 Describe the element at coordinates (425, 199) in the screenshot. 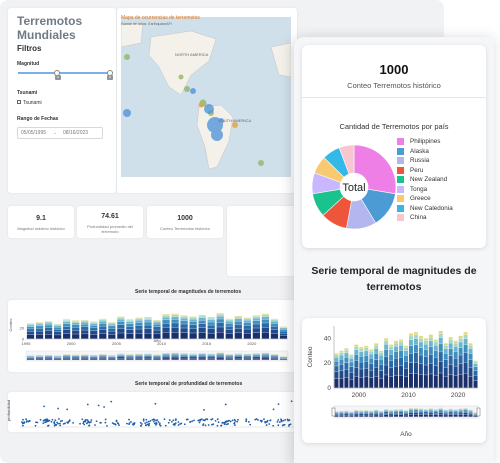

I see `legend-item: Greece` at that location.